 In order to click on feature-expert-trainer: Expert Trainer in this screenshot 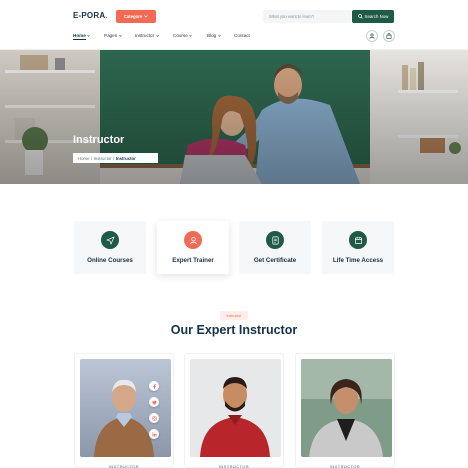, I will do `click(193, 247)`.